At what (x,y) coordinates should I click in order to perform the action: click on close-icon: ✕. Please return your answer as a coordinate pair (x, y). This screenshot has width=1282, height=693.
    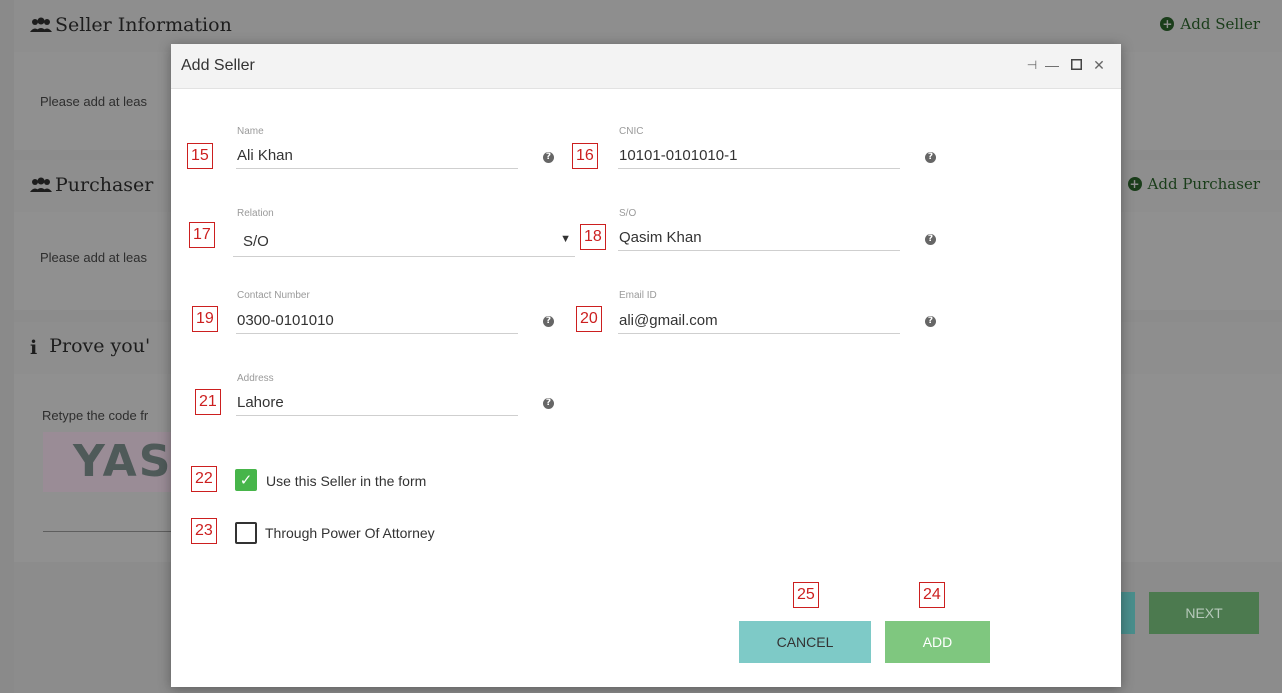
    Looking at the image, I should click on (1099, 65).